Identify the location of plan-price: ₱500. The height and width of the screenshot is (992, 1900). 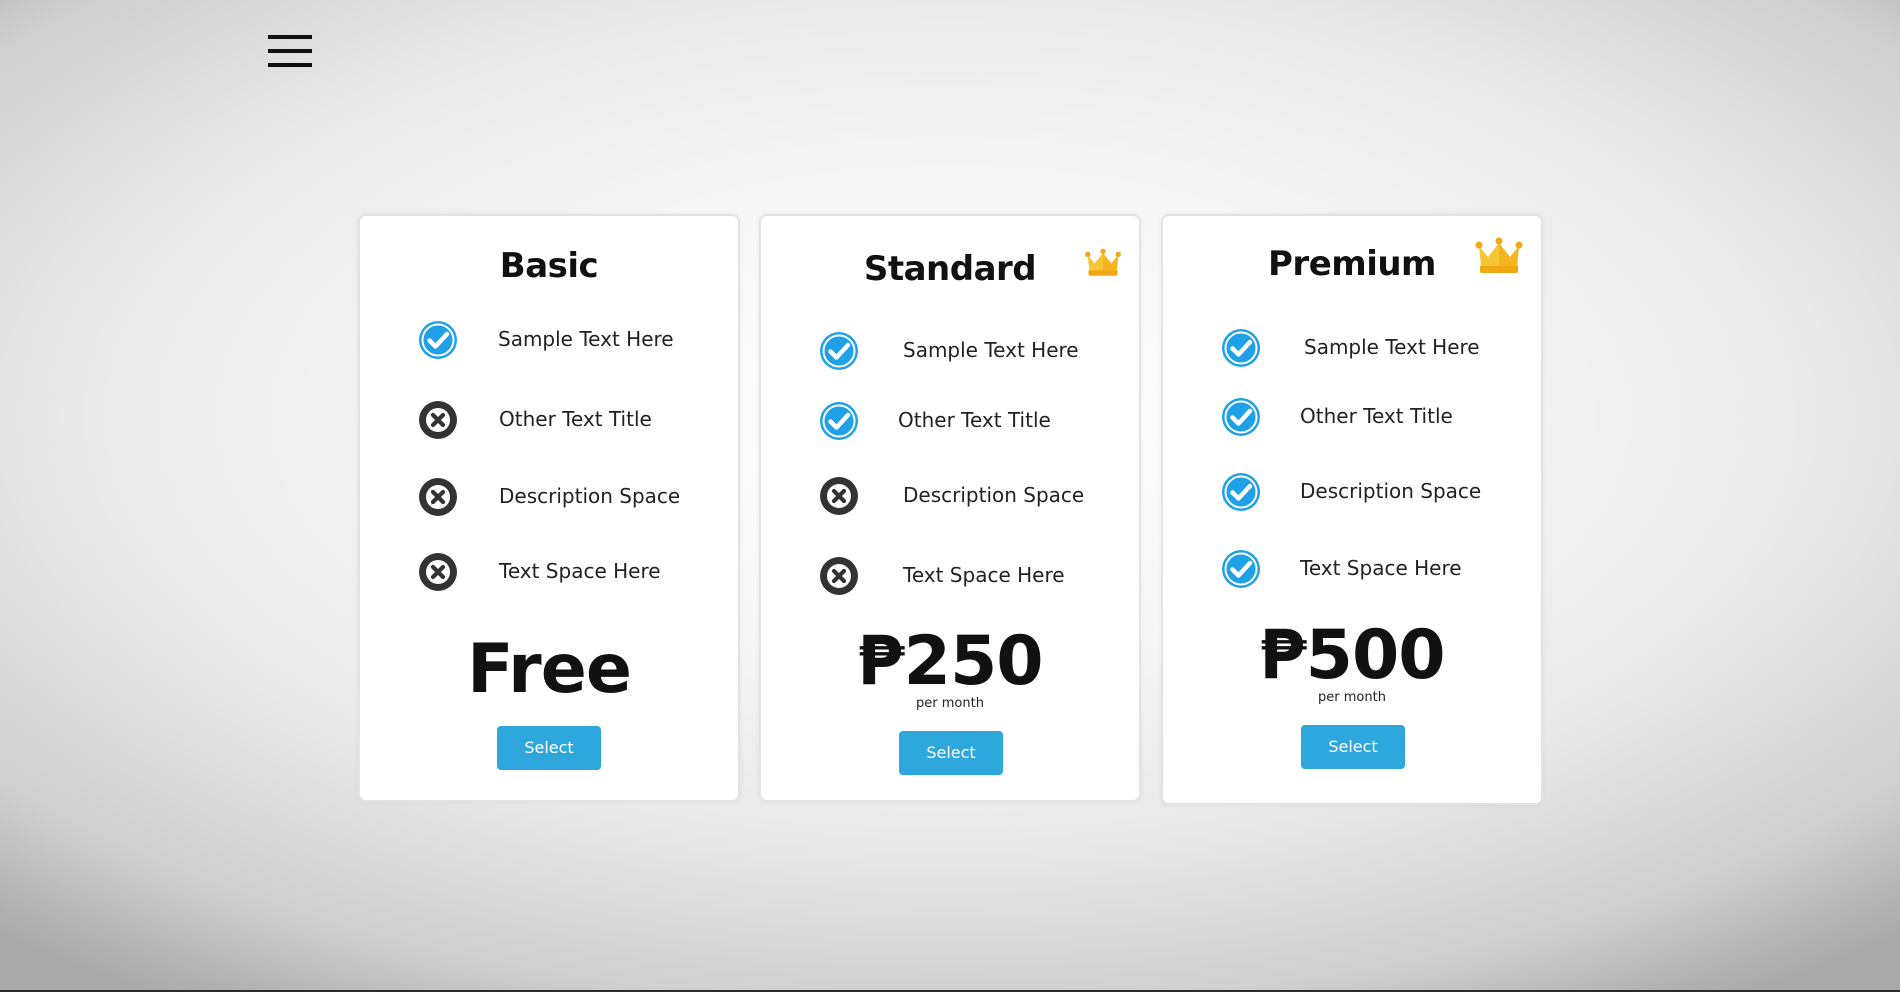
(1352, 655).